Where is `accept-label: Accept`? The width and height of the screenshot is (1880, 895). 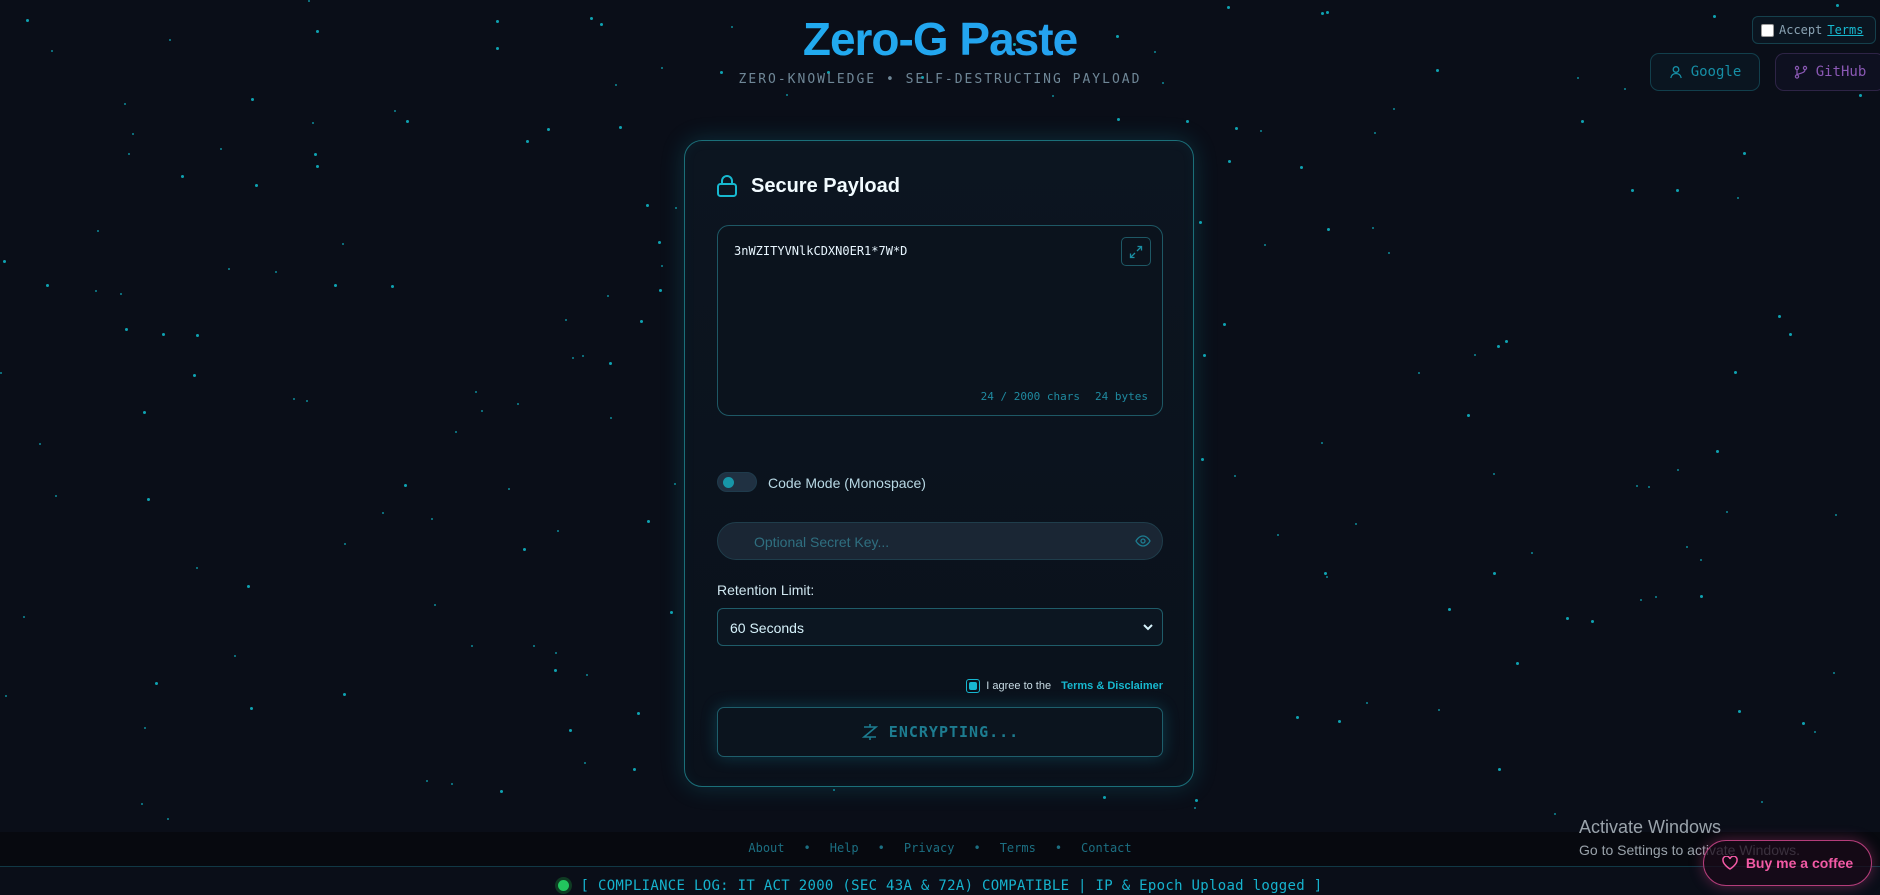 accept-label: Accept is located at coordinates (1801, 30).